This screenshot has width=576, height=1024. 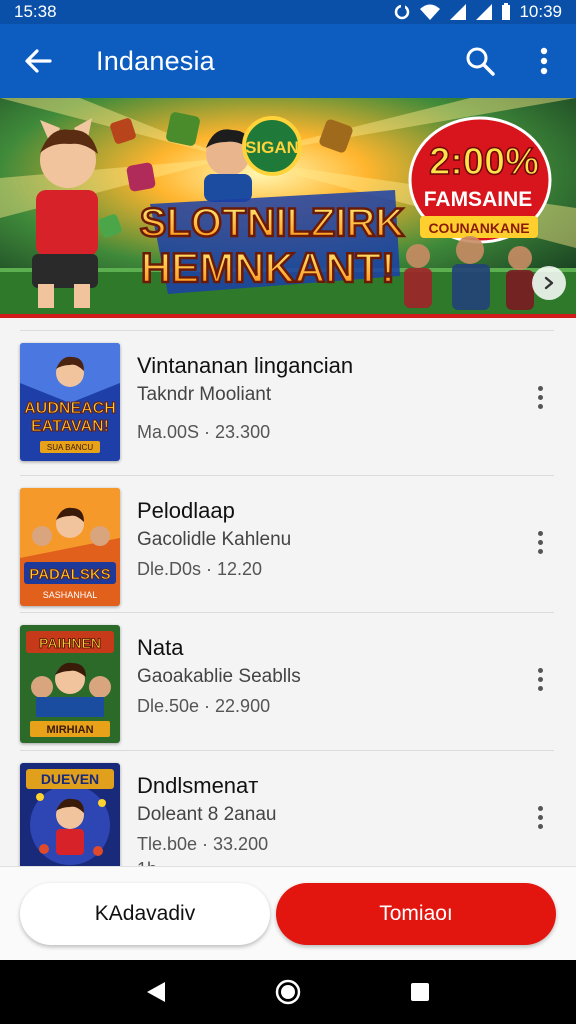 I want to click on item-subtitle: Doleant 8 2anau, so click(x=207, y=814).